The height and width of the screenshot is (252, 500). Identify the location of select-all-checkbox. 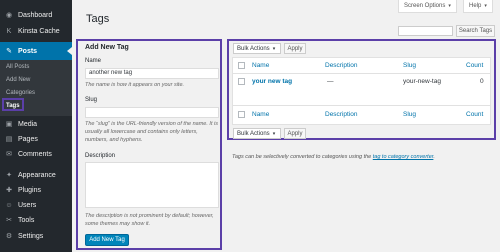
(241, 65).